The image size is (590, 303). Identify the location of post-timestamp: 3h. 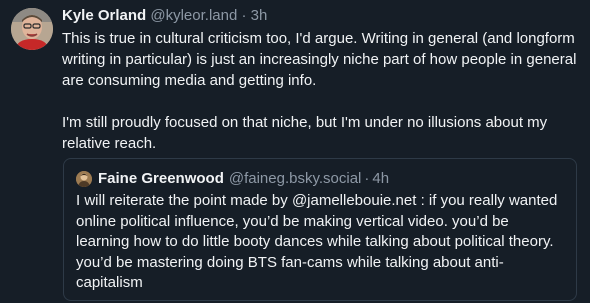
(259, 15).